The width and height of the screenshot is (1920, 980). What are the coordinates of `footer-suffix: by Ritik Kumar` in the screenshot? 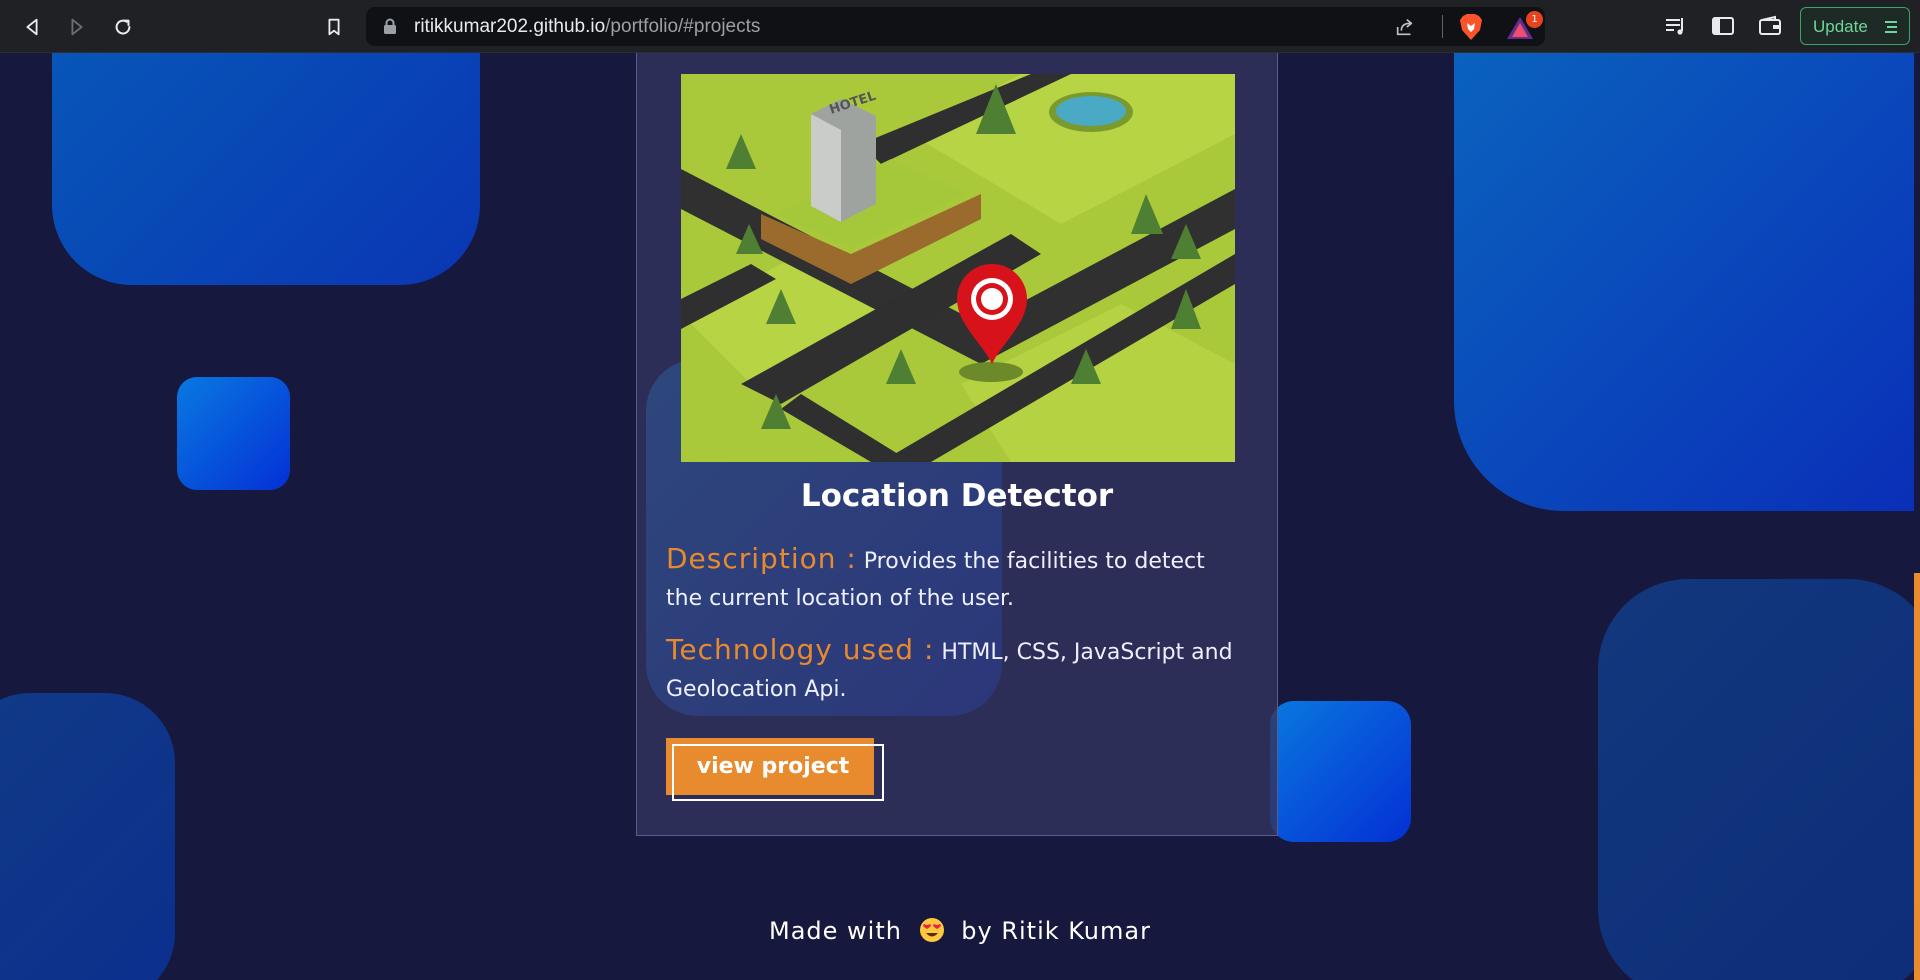 It's located at (1056, 931).